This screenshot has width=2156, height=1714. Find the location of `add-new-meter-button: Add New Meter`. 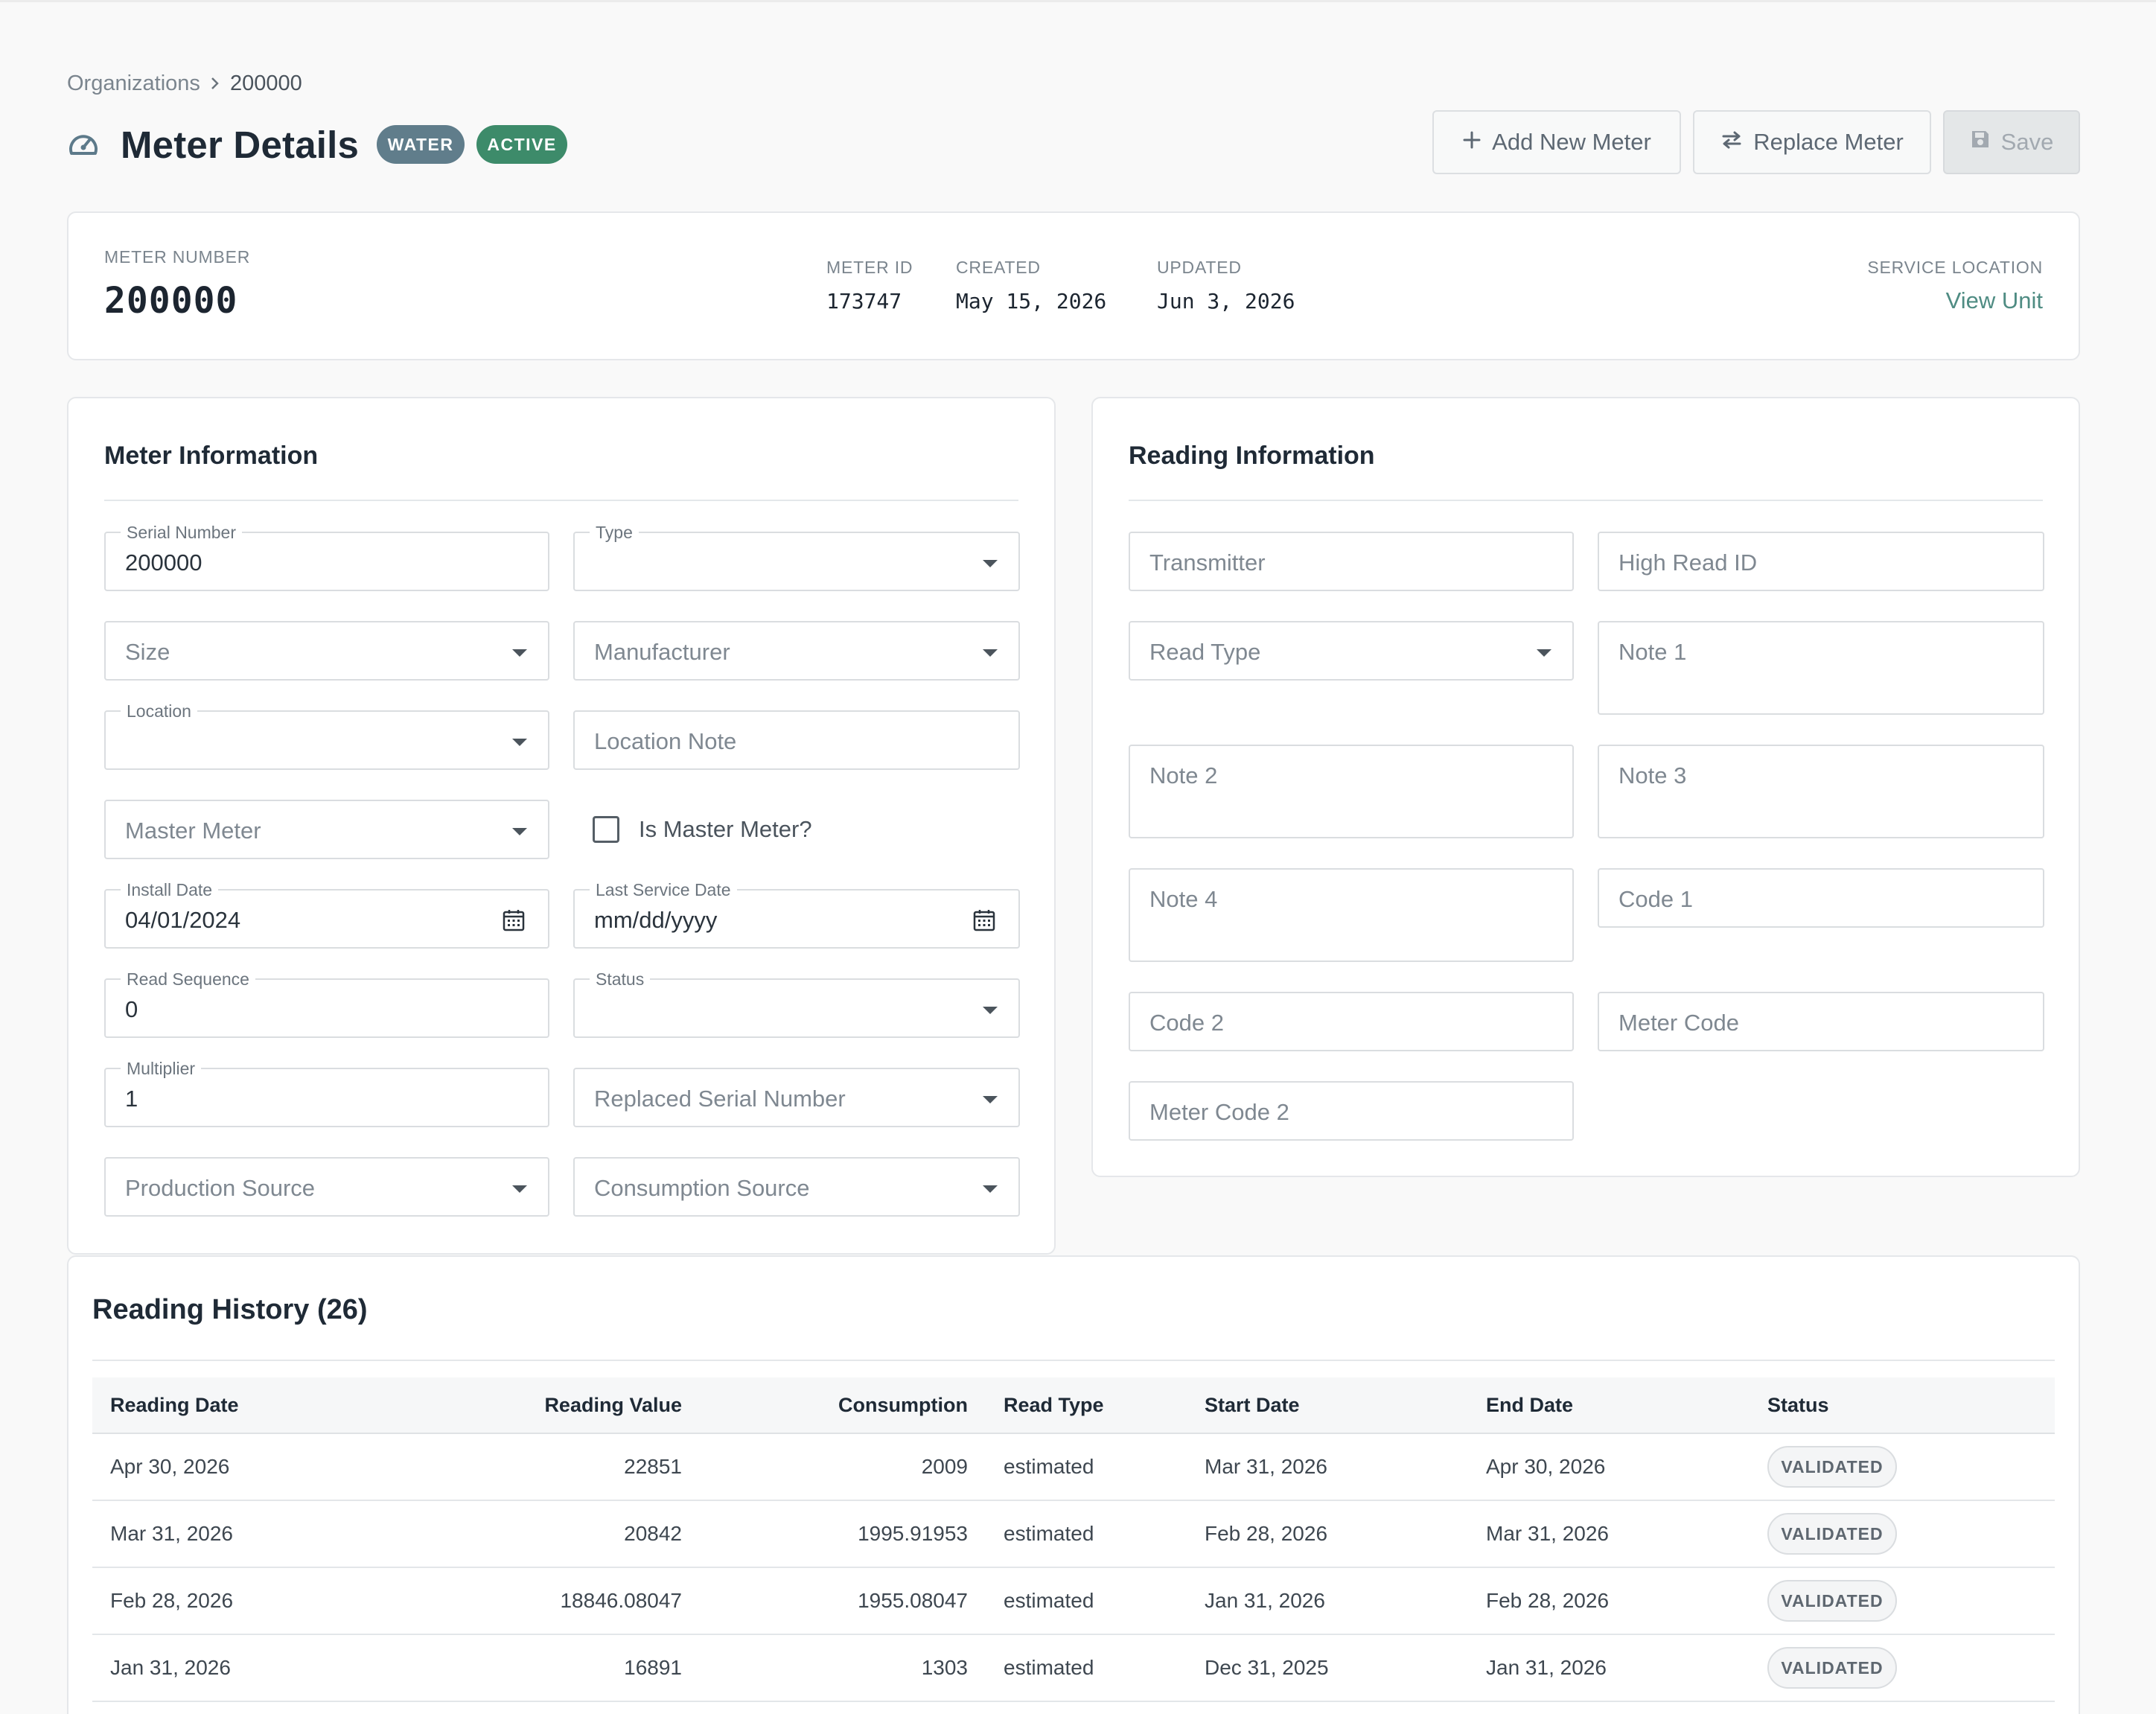

add-new-meter-button: Add New Meter is located at coordinates (1557, 142).